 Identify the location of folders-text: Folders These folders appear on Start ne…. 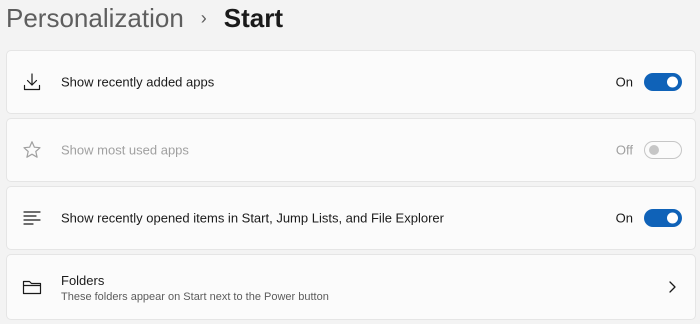
(195, 288).